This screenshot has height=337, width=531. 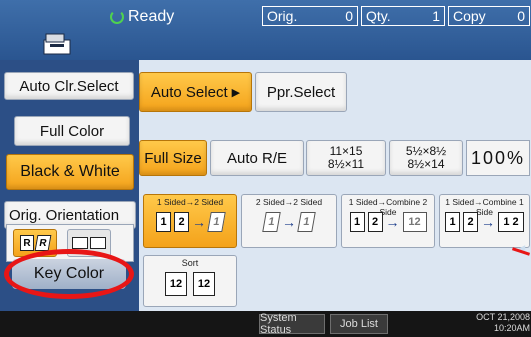 I want to click on ready-status: Ready, so click(x=142, y=17).